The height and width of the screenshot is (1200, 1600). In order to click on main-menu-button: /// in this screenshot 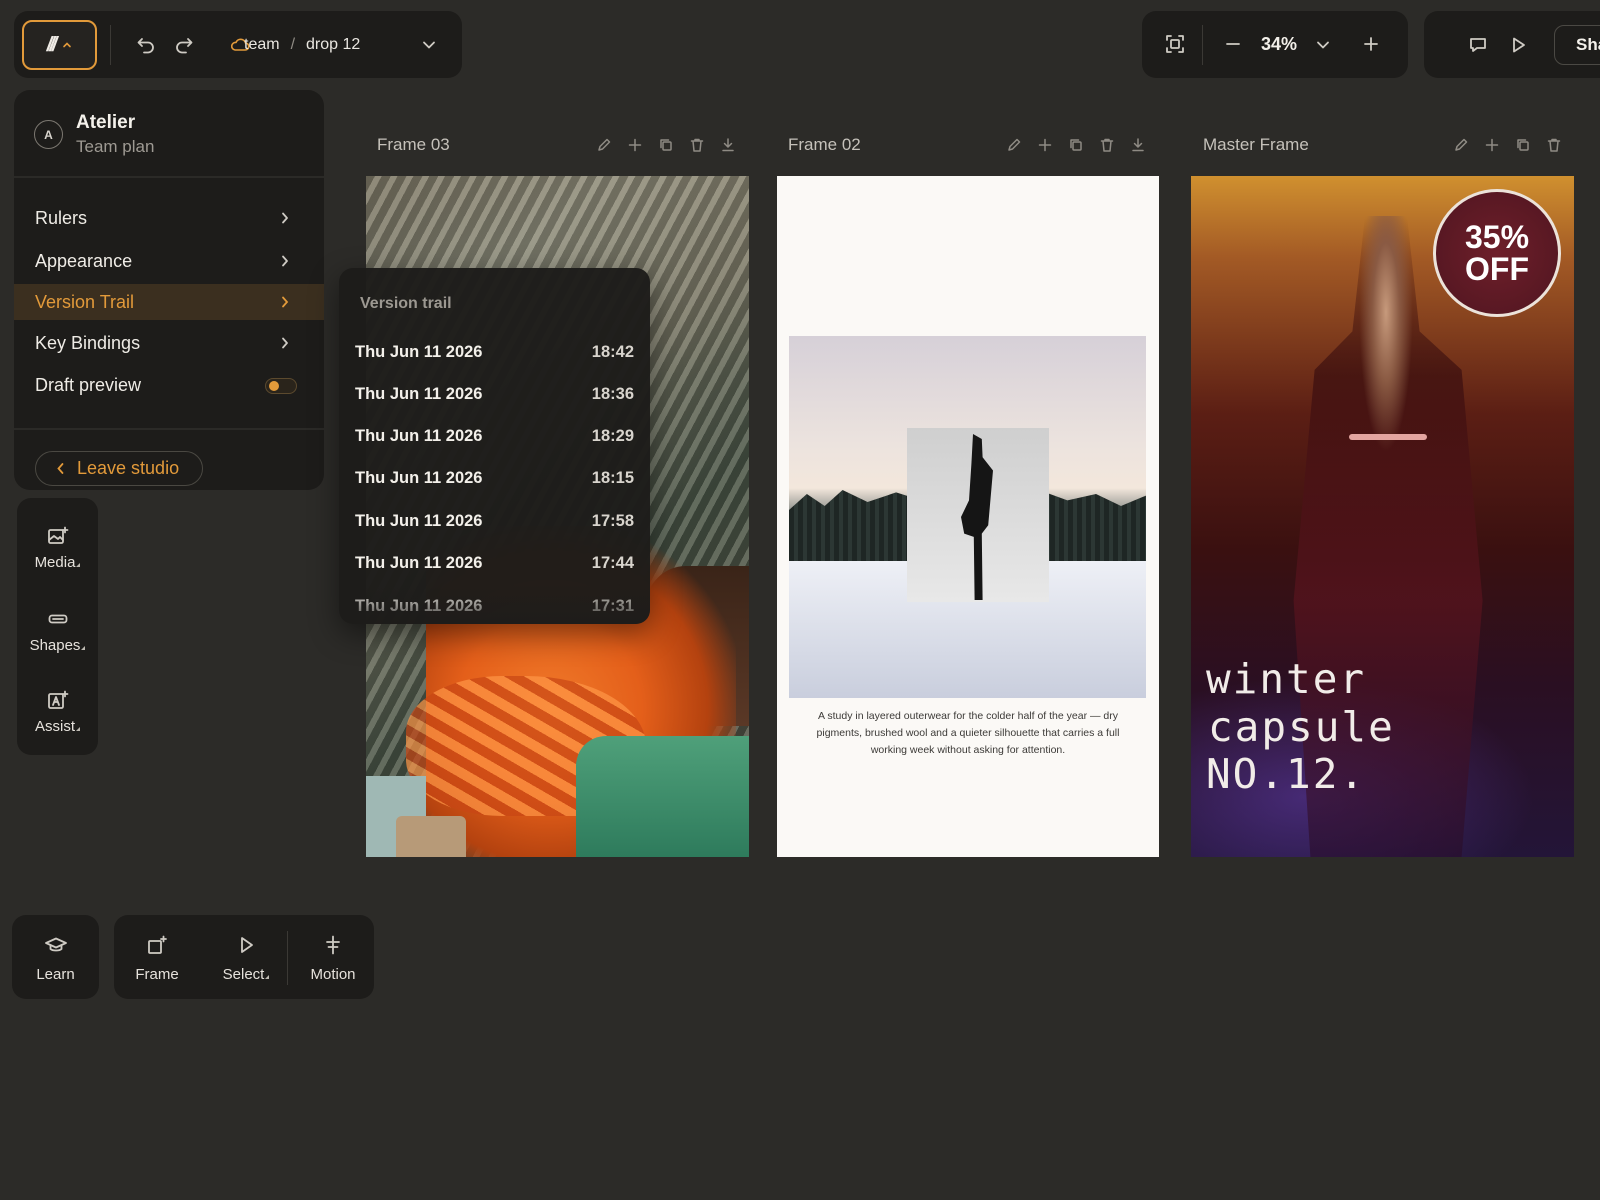, I will do `click(59, 45)`.